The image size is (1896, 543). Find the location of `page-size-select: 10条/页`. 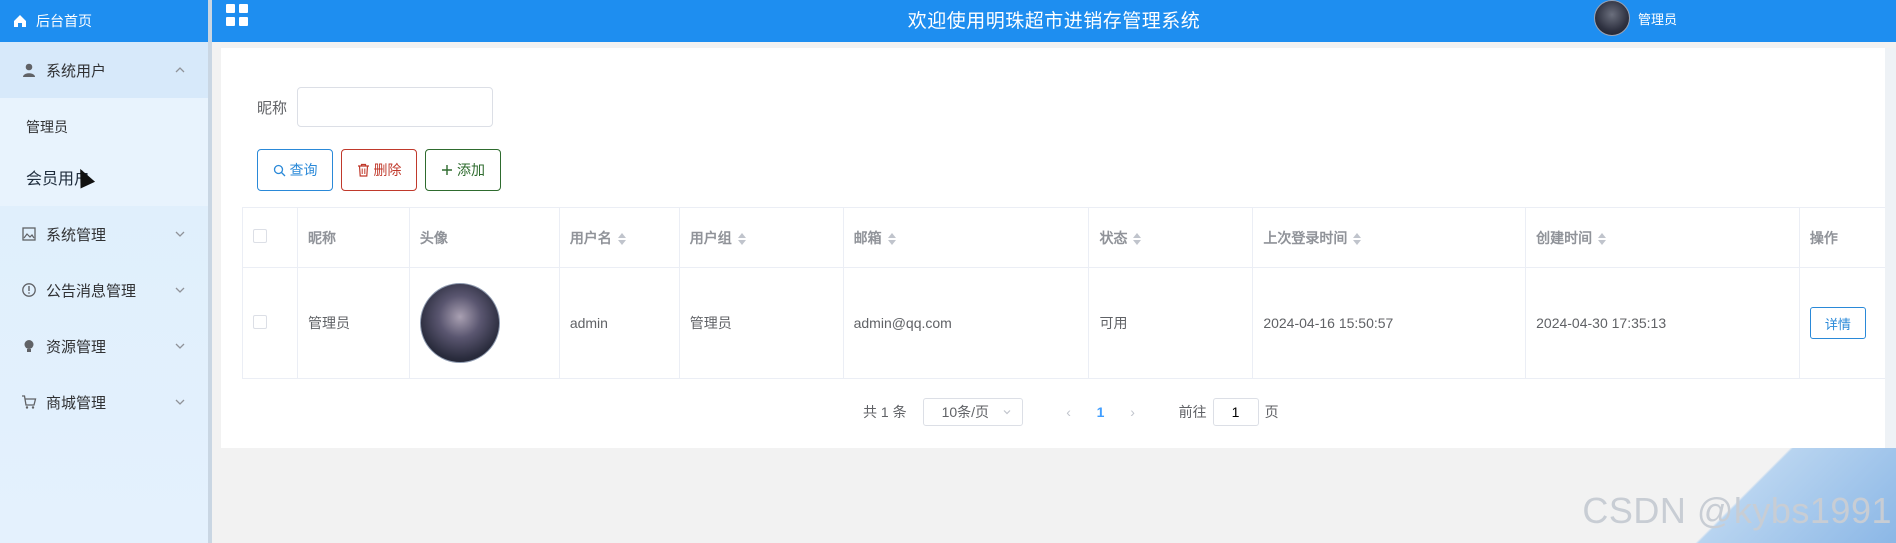

page-size-select: 10条/页 is located at coordinates (972, 412).